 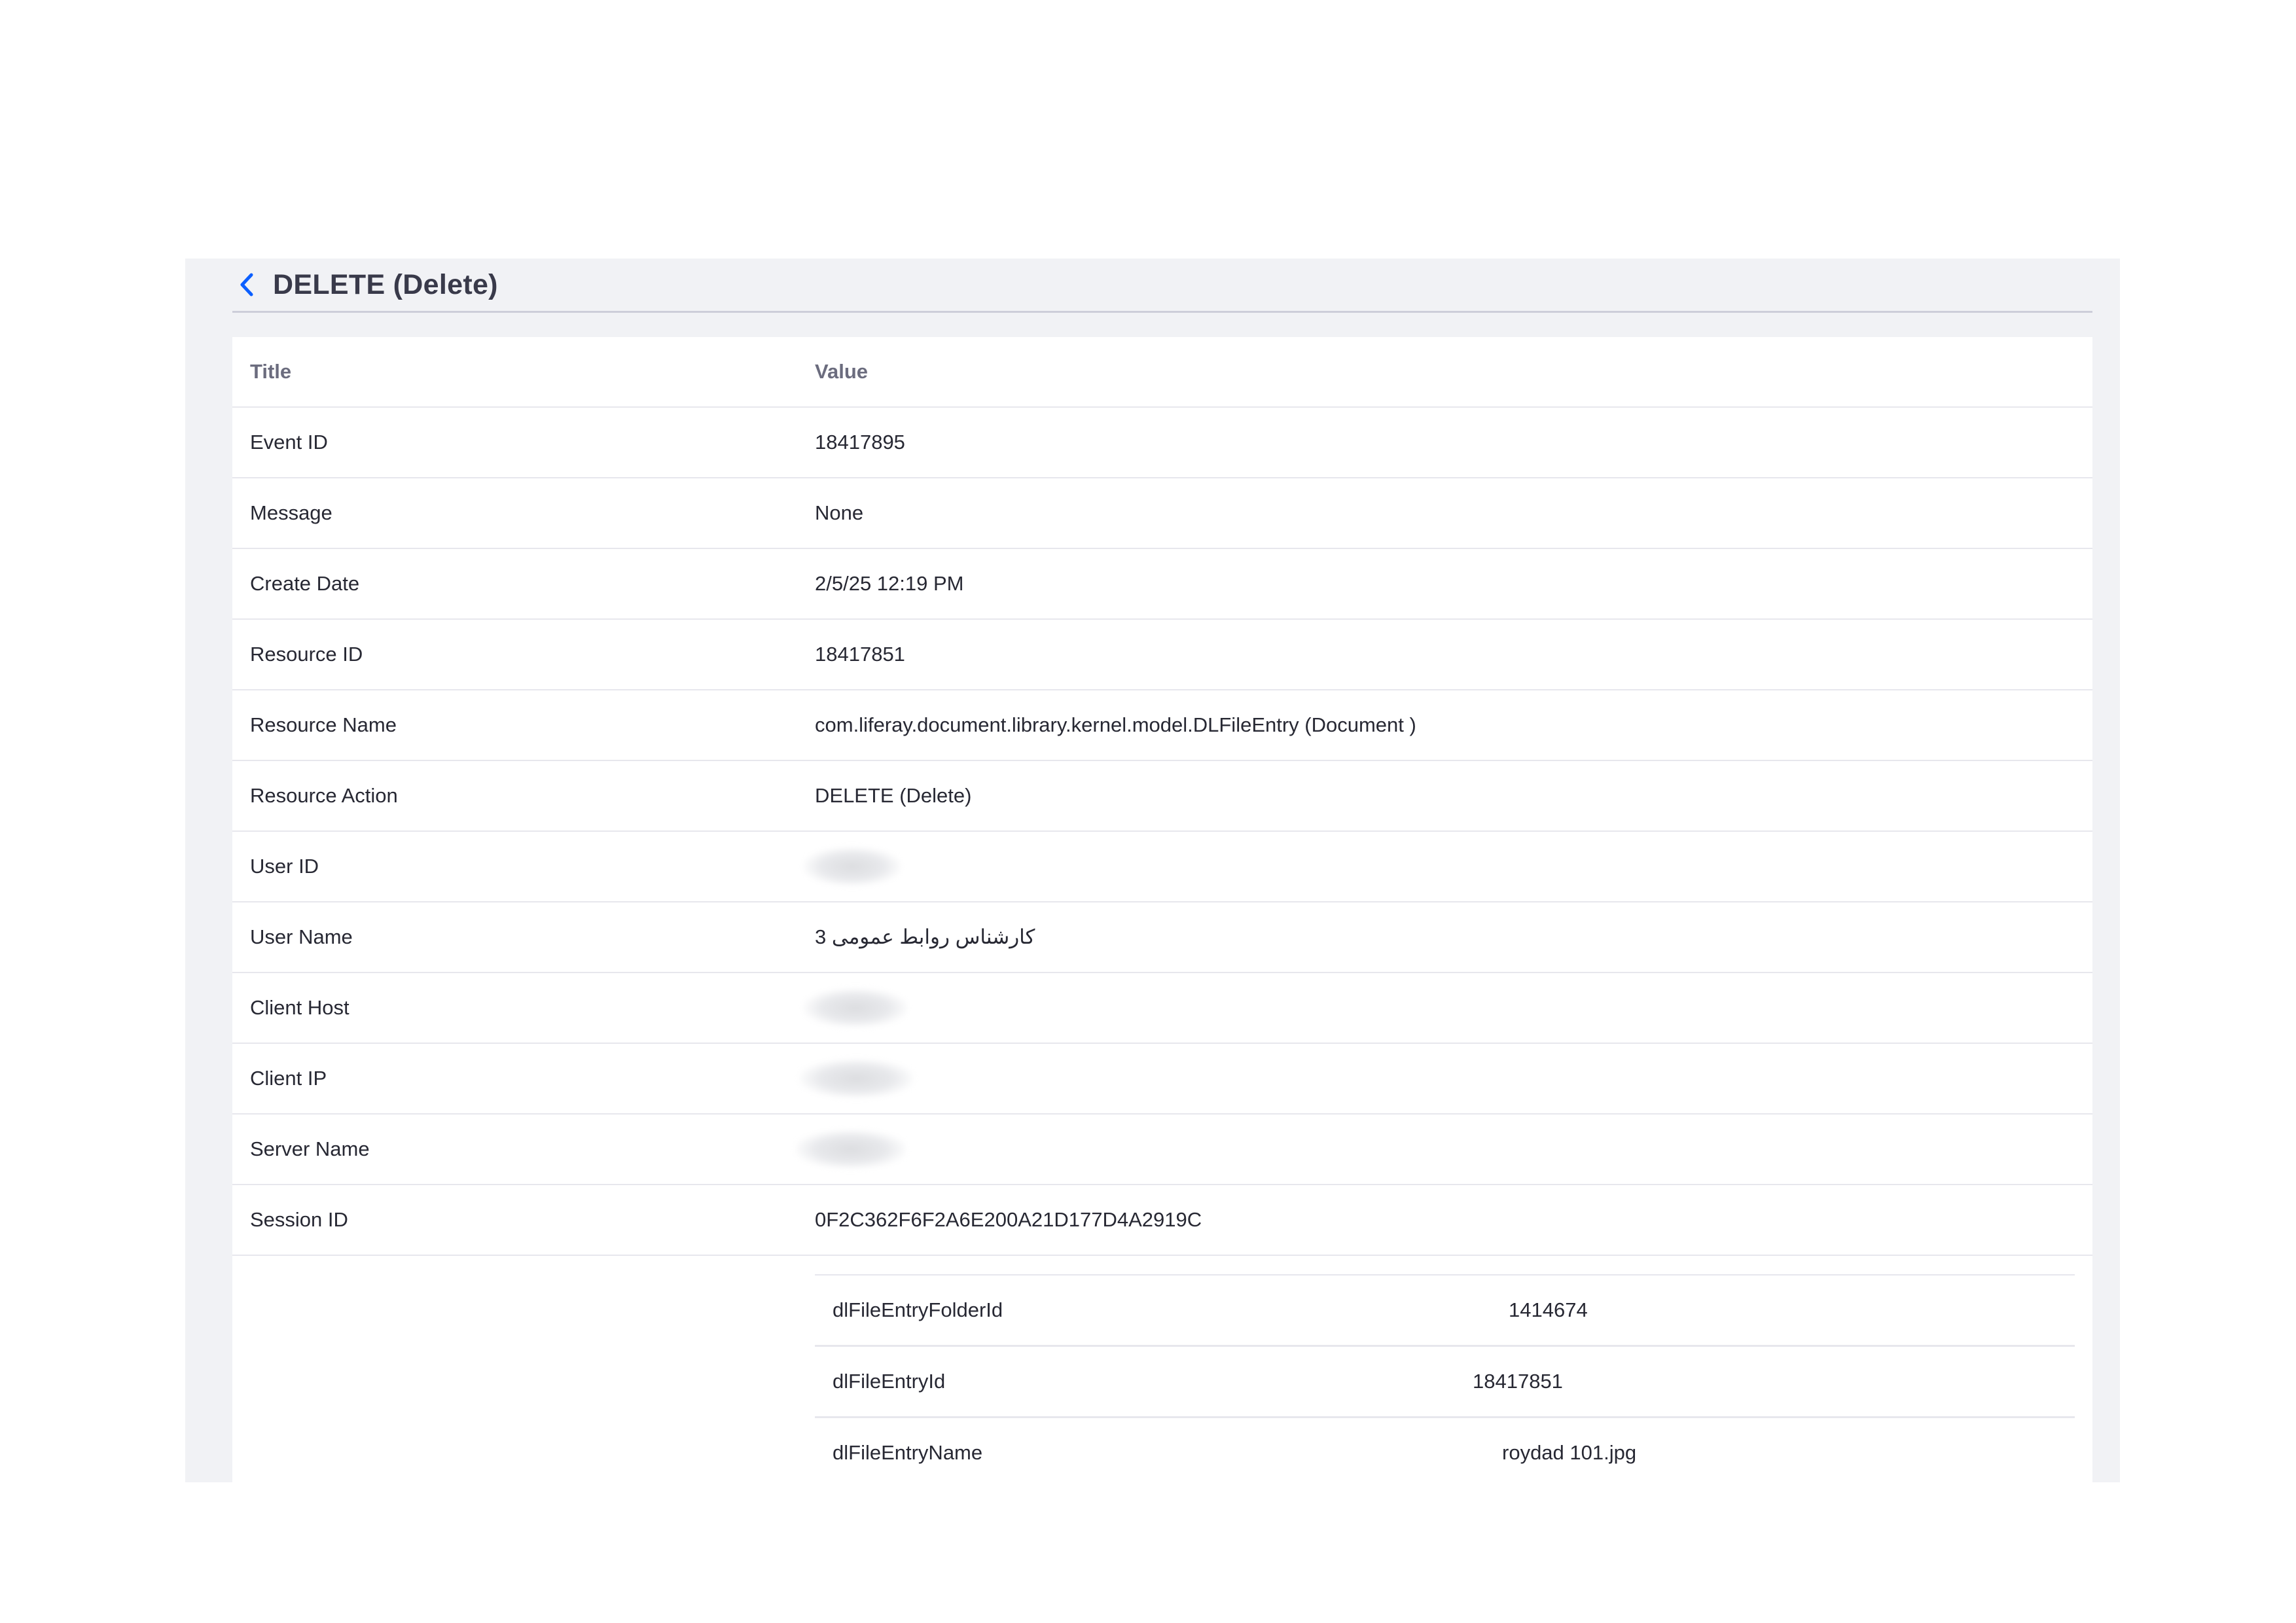 What do you see at coordinates (291, 512) in the screenshot?
I see `row-title: Message` at bounding box center [291, 512].